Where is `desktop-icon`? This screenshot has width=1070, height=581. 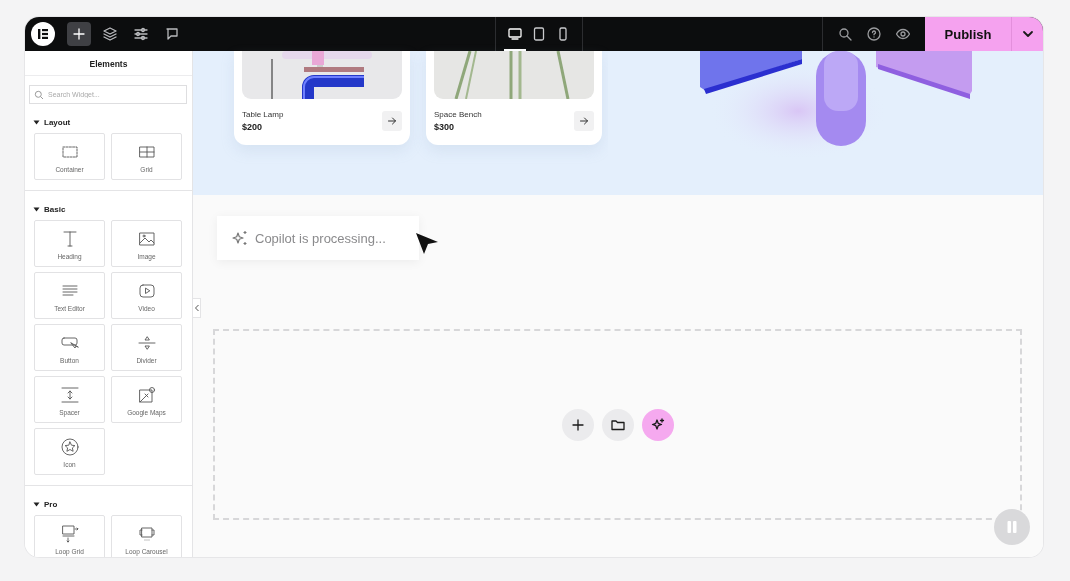 desktop-icon is located at coordinates (515, 34).